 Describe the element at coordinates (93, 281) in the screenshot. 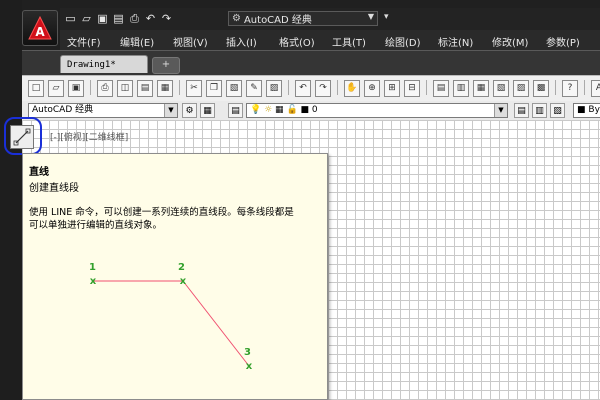

I see `point-marker-1: x` at that location.